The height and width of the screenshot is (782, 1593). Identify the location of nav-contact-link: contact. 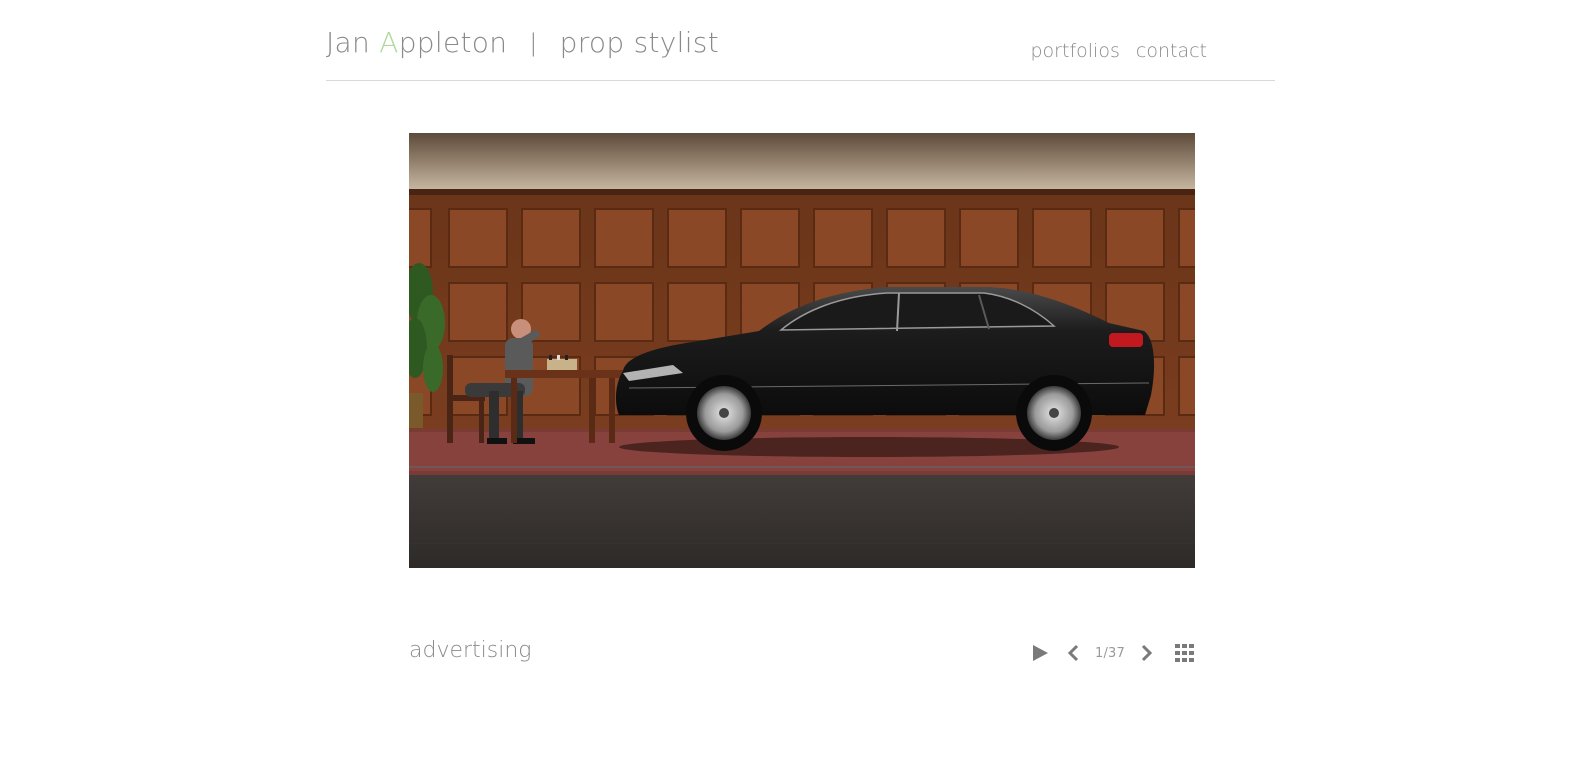
(1171, 51).